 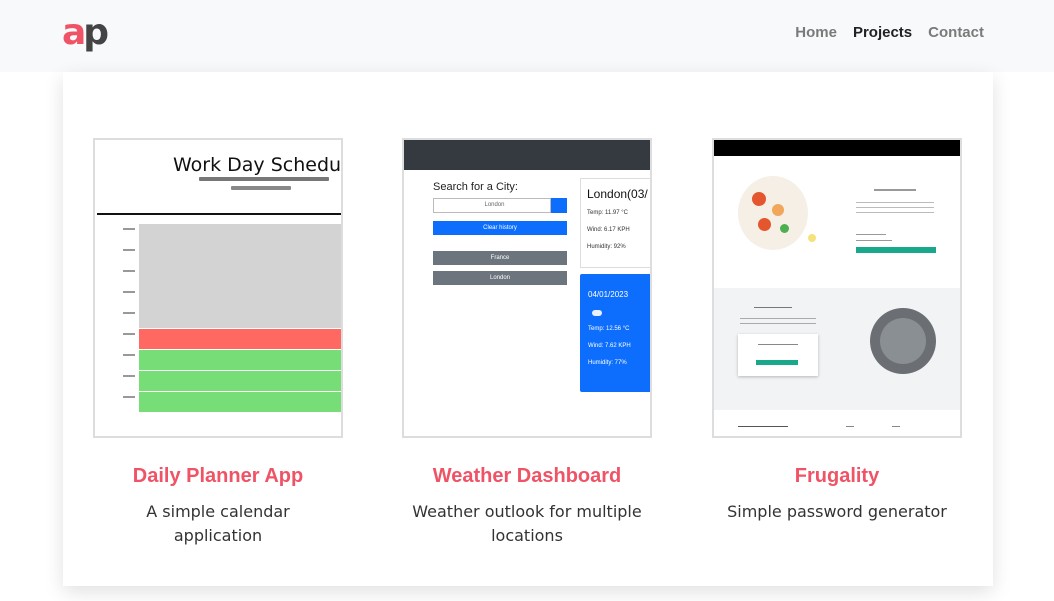 What do you see at coordinates (837, 288) in the screenshot?
I see `project-thumbnail-frugality` at bounding box center [837, 288].